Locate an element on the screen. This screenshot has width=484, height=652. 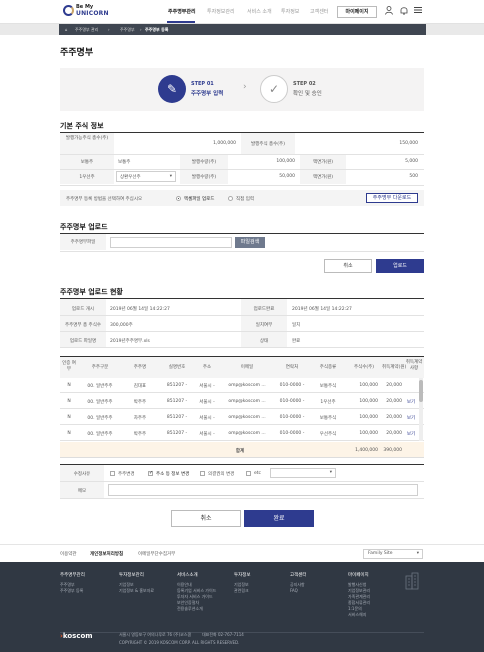
bell-icon is located at coordinates (404, 11).